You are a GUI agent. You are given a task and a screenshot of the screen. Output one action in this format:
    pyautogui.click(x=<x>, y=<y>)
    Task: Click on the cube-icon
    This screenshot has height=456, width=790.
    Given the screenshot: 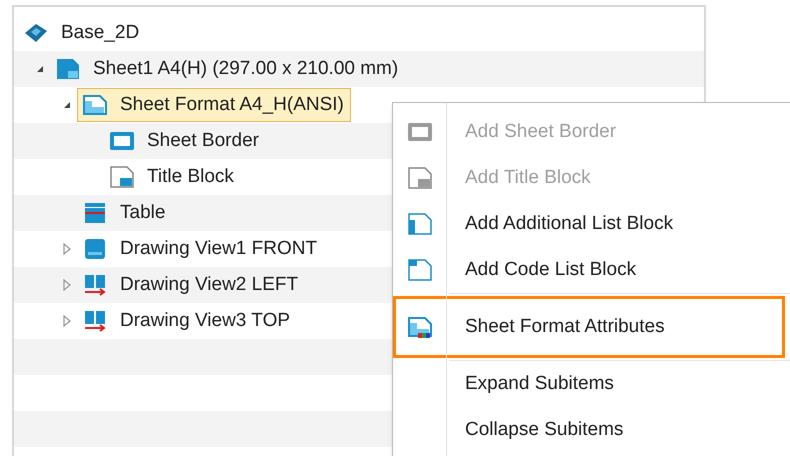 What is the action you would take?
    pyautogui.click(x=36, y=33)
    